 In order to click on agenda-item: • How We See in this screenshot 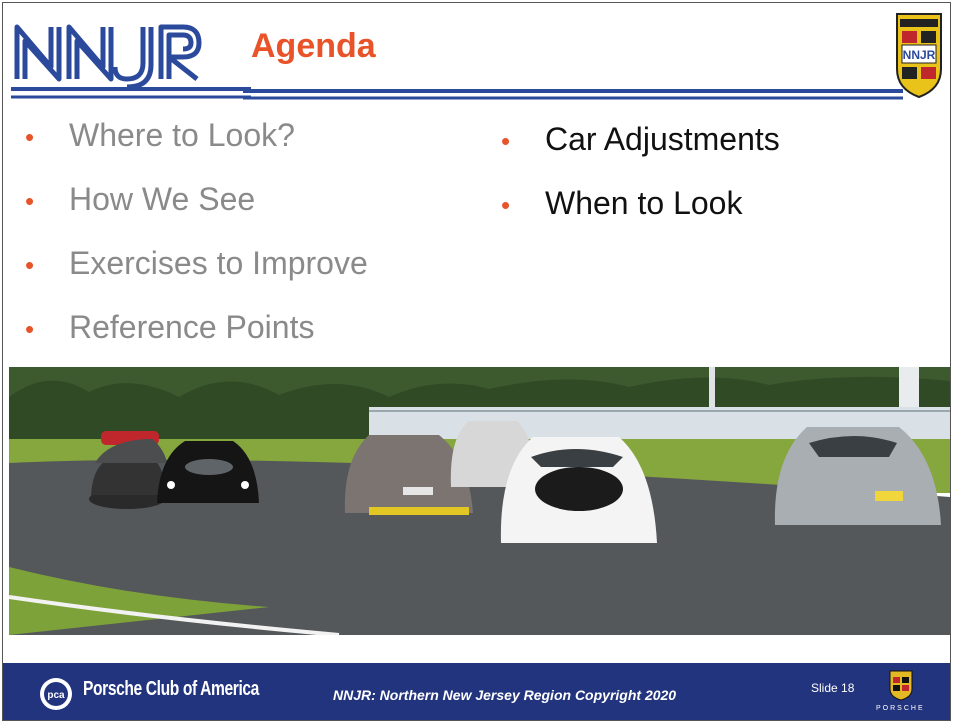, I will do `click(185, 199)`.